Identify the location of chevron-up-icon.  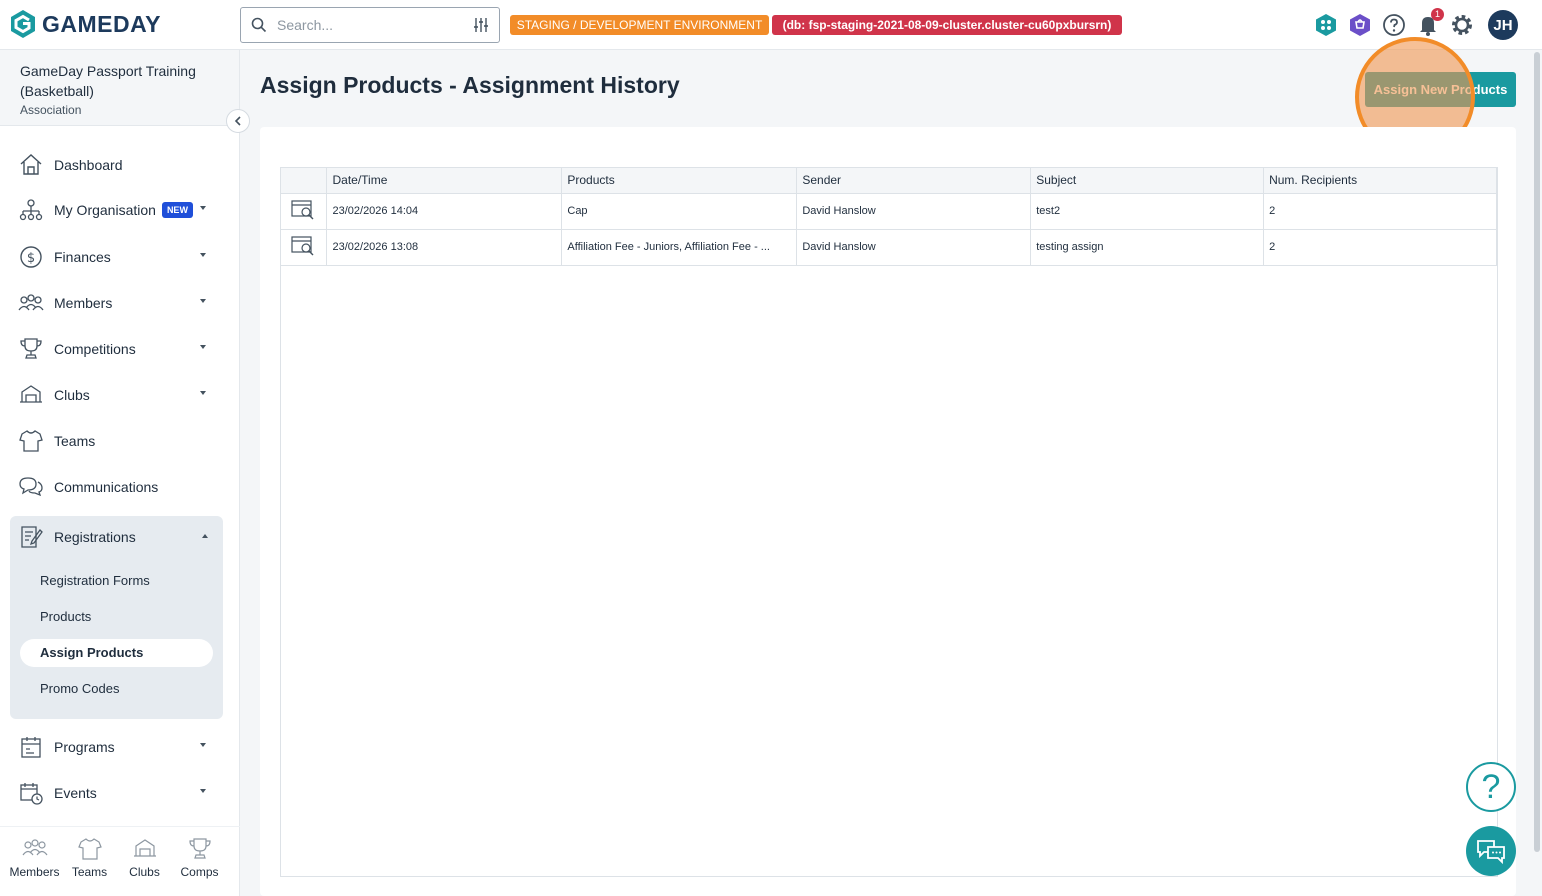
(205, 536).